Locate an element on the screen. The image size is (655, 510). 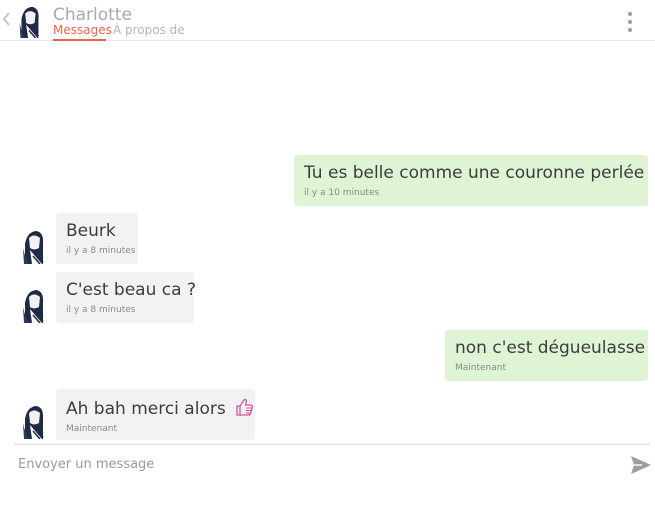
contact-avatar is located at coordinates (29, 21).